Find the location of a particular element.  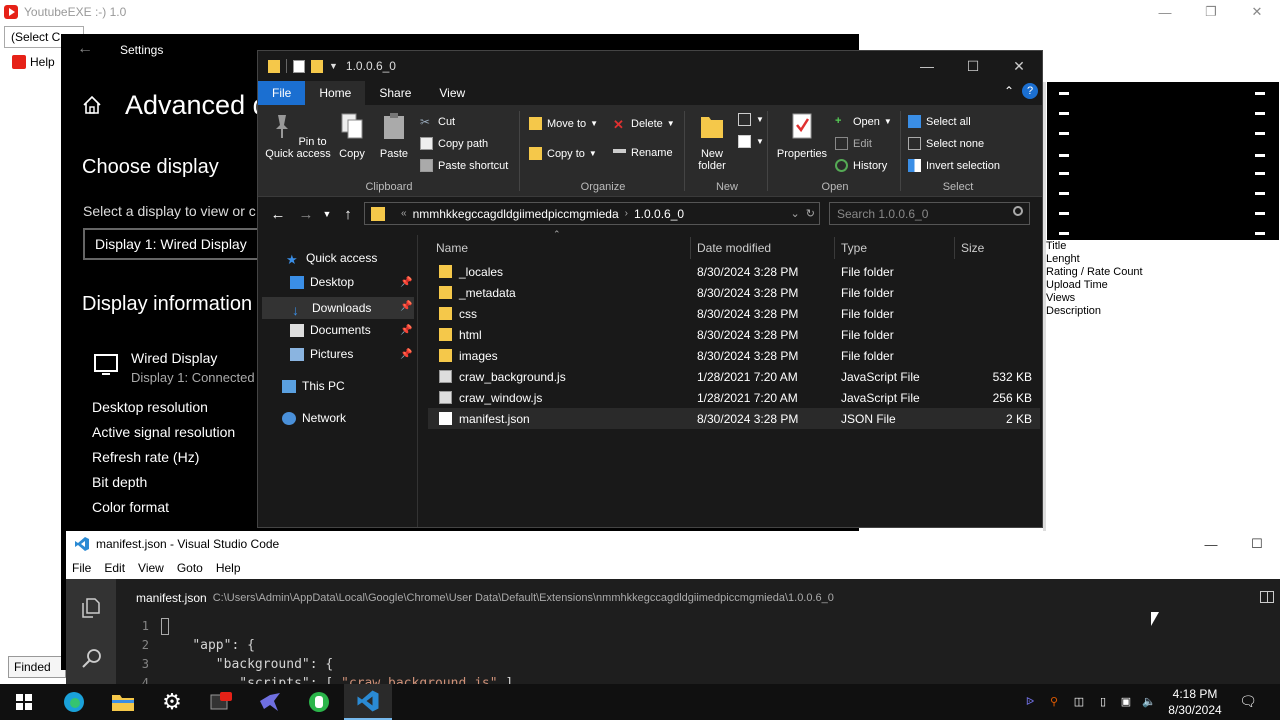

tray-search-tool-icon: ⚲ is located at coordinates (1054, 701).